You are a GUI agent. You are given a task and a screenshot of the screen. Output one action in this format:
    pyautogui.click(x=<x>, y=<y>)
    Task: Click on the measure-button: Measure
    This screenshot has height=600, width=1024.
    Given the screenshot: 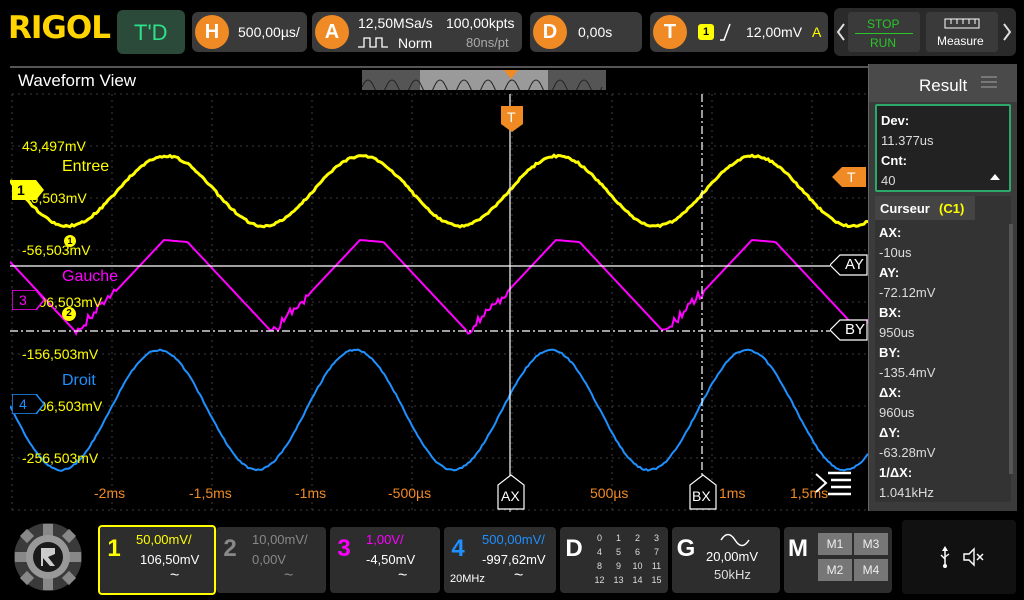 What is the action you would take?
    pyautogui.click(x=962, y=32)
    